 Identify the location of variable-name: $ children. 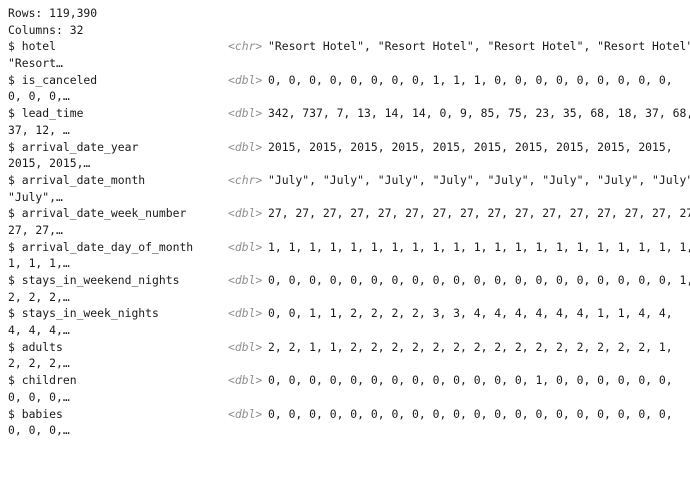
(42, 380).